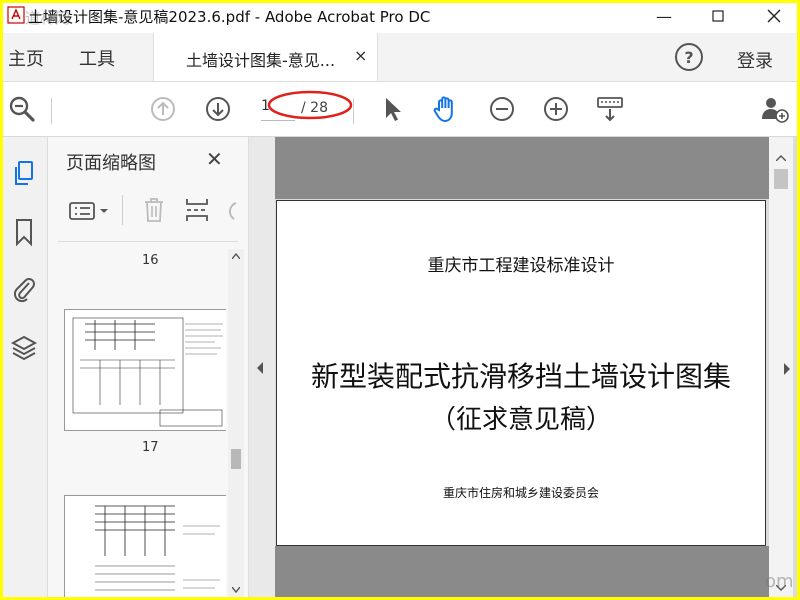 The height and width of the screenshot is (600, 800). I want to click on zoom-out-icon, so click(502, 109).